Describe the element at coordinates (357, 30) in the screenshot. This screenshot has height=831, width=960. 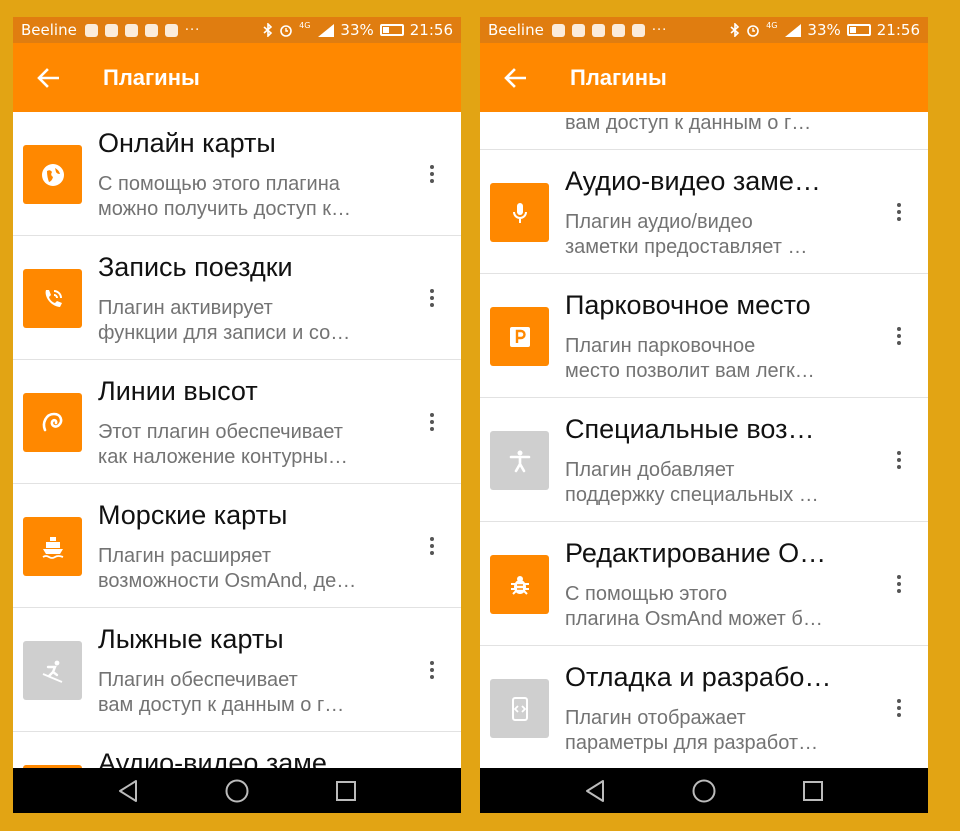
I see `battery-percent: 33%` at that location.